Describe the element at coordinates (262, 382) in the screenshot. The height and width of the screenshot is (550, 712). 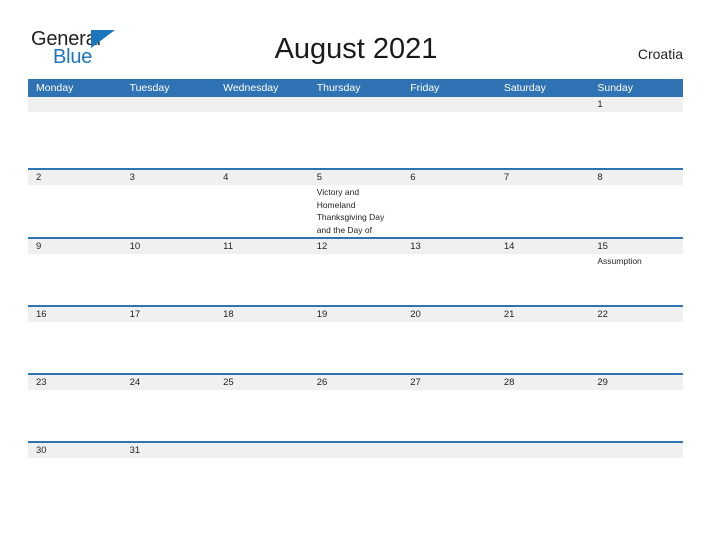
I see `day-number: 25` at that location.